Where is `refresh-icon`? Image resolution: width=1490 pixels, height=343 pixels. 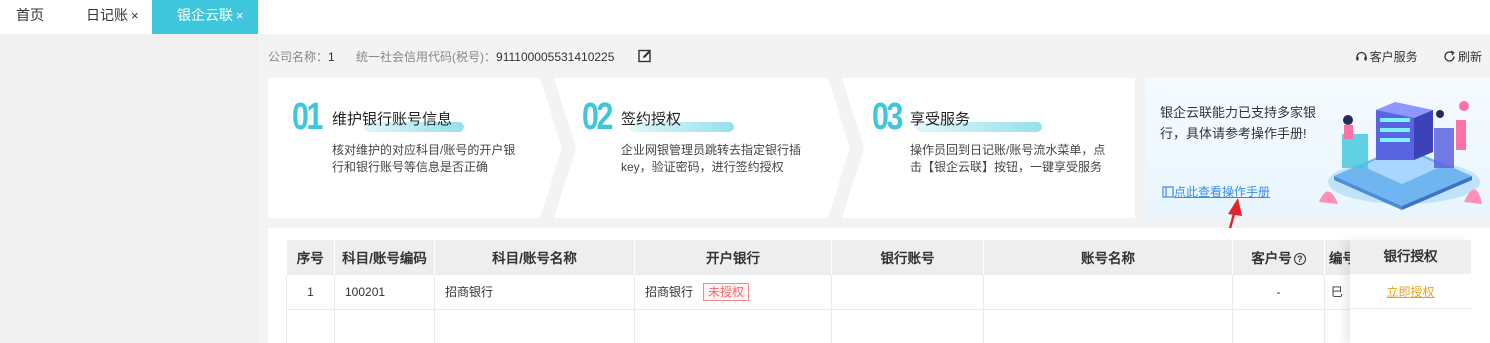
refresh-icon is located at coordinates (1449, 56).